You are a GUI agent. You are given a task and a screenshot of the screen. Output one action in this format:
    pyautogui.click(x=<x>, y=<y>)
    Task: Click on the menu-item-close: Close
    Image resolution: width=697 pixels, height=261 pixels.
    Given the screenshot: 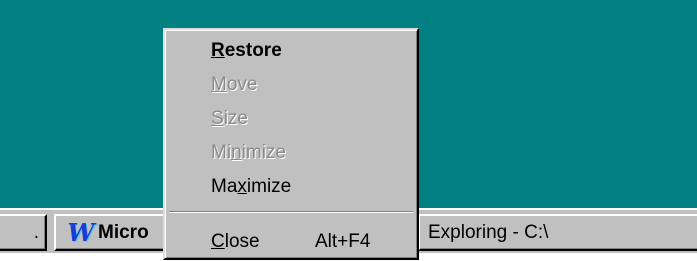 What is the action you would take?
    pyautogui.click(x=235, y=242)
    